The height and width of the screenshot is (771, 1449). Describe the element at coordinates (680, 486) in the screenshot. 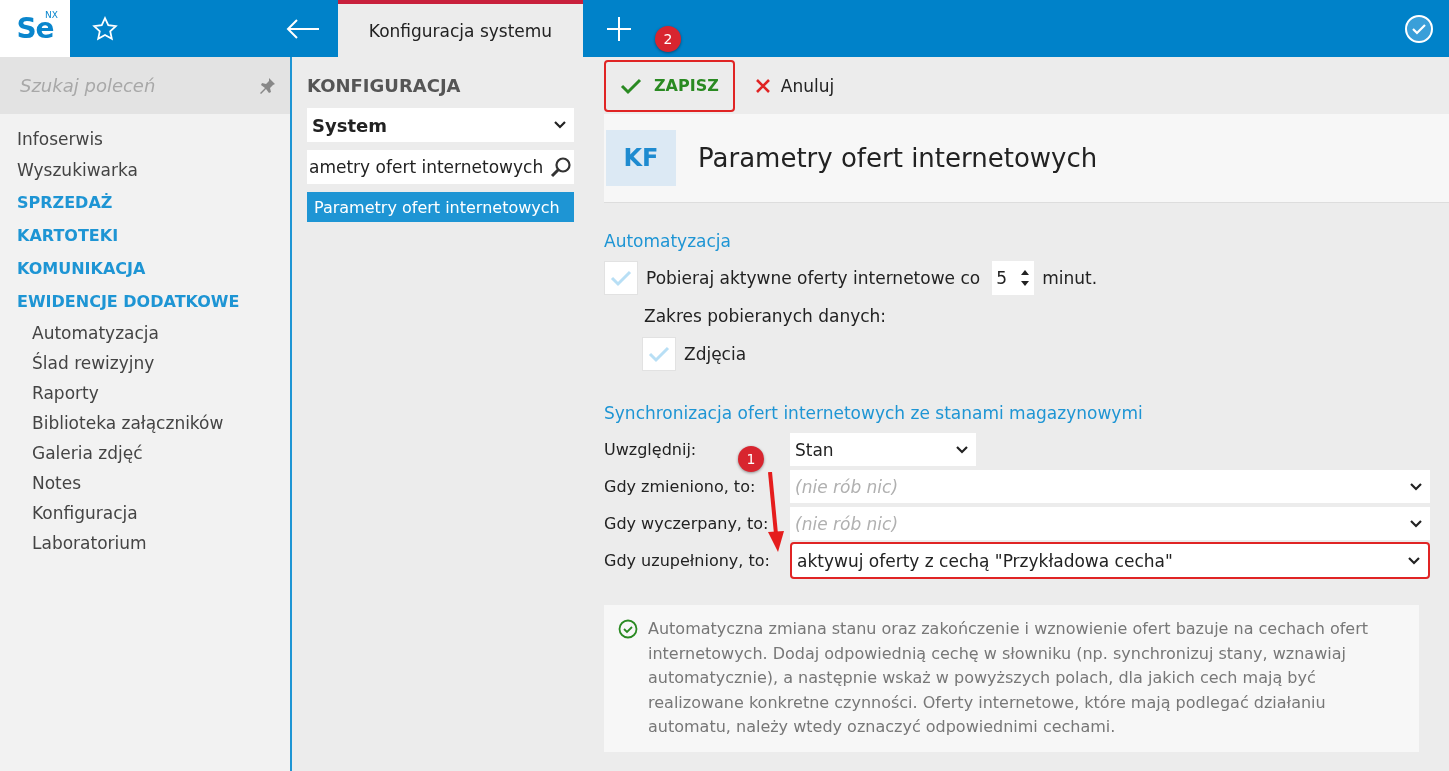

I see `field-label: Gdy zmieniono, to:` at that location.